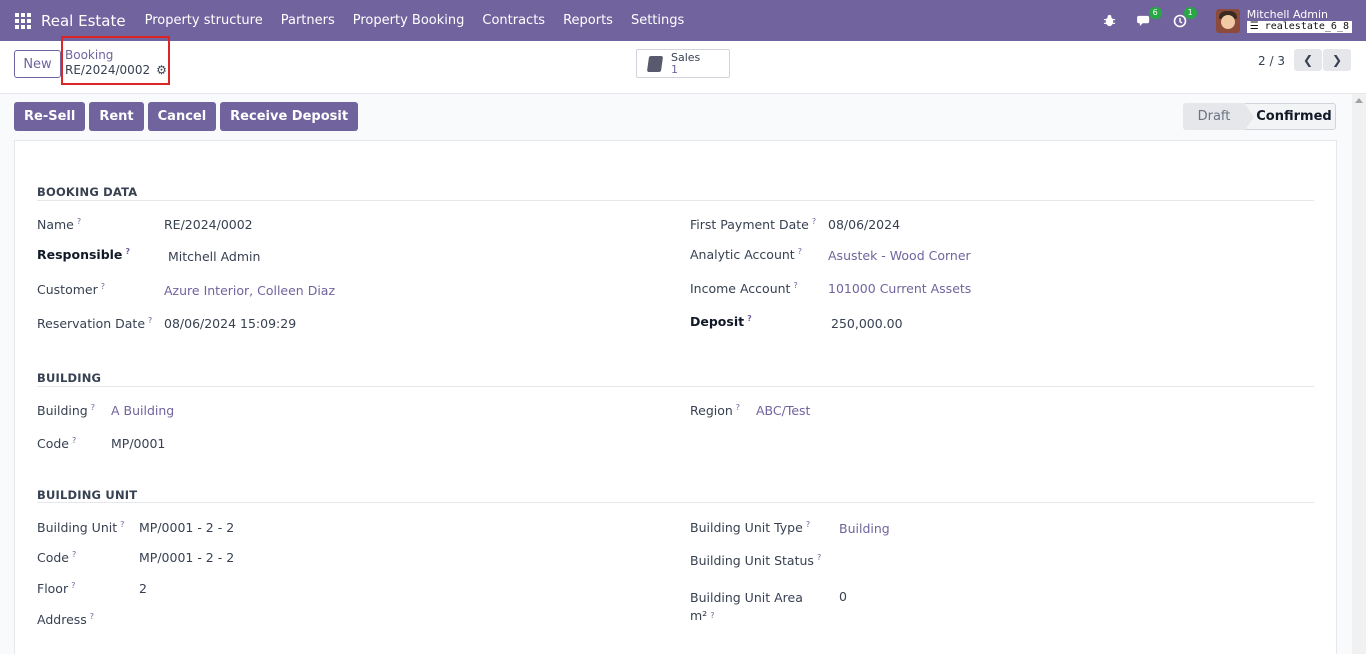  I want to click on pager-previous-button: ❮, so click(1308, 60).